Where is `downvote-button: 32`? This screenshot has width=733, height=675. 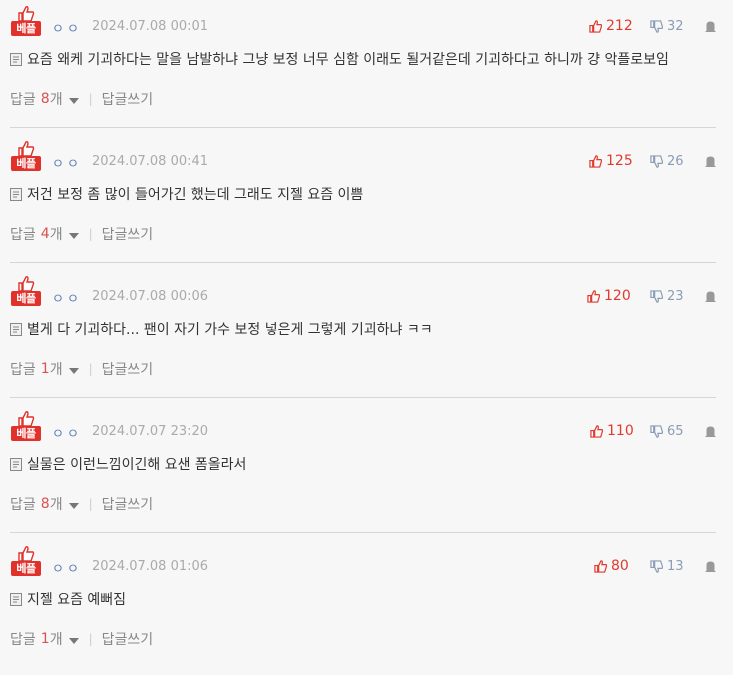 downvote-button: 32 is located at coordinates (667, 26).